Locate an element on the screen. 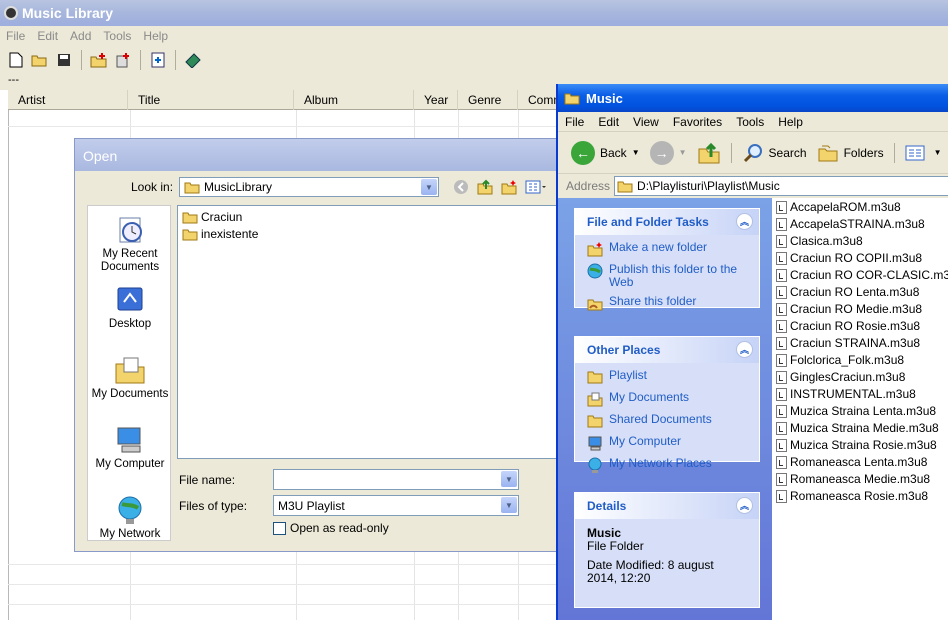 The width and height of the screenshot is (948, 620). file-item: Muzica Straina Lenta.m3u8 is located at coordinates (856, 411).